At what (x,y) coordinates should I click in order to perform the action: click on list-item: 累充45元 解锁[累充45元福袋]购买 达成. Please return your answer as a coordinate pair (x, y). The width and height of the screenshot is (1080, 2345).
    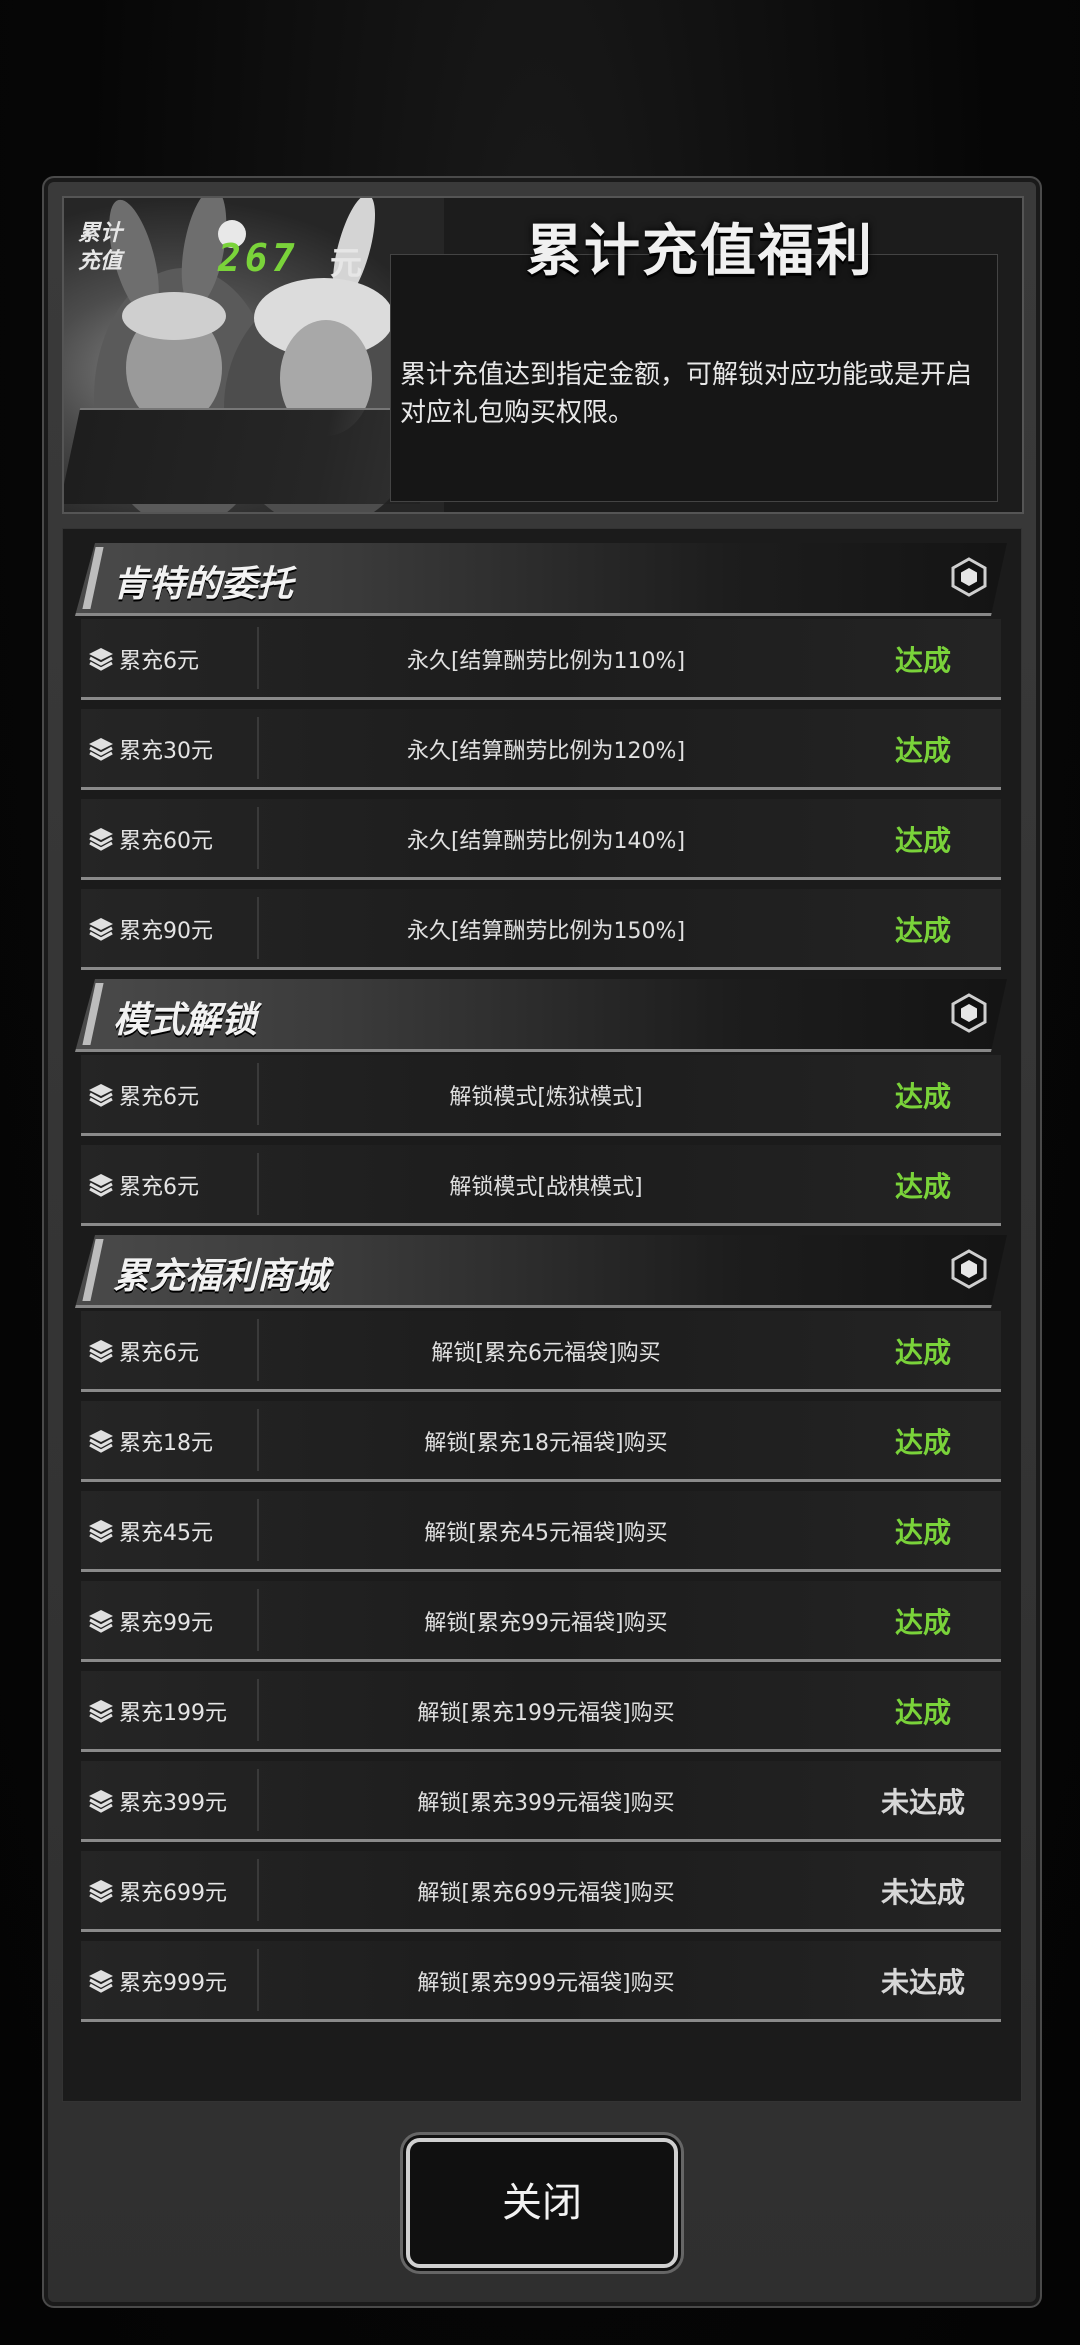
    Looking at the image, I should click on (541, 1531).